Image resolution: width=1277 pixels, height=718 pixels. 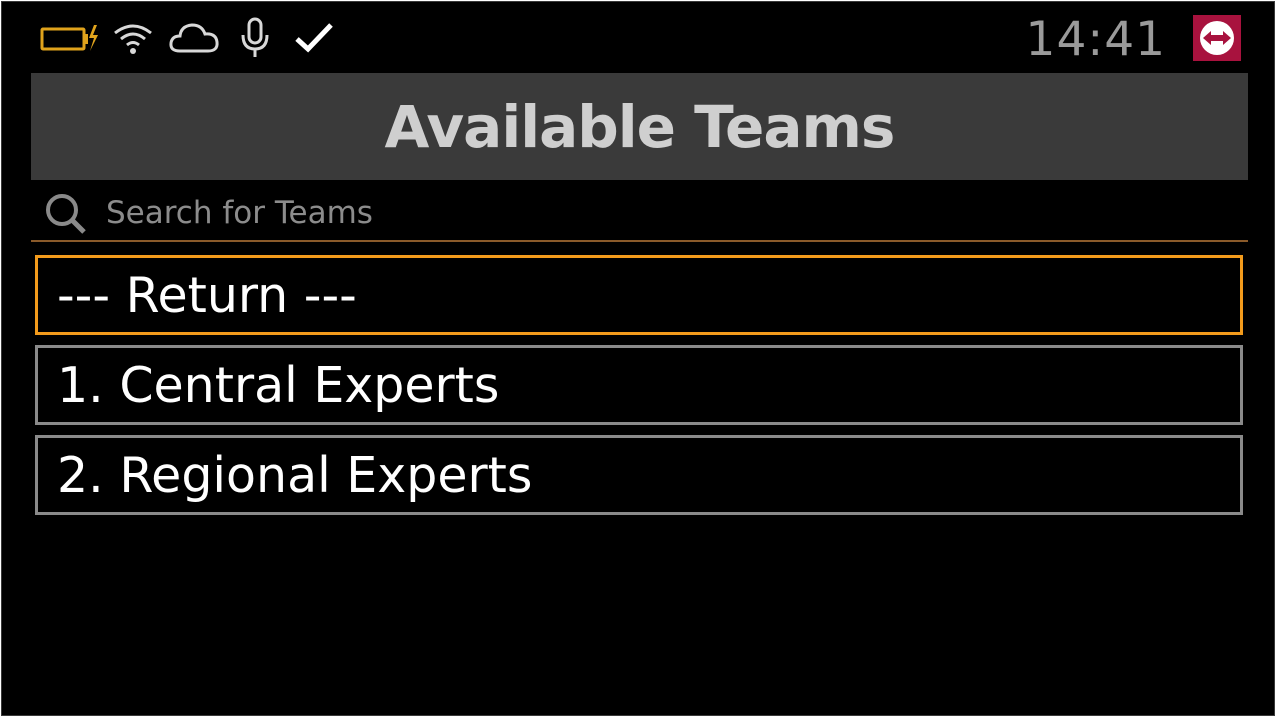 I want to click on checkmark-icon, so click(x=314, y=38).